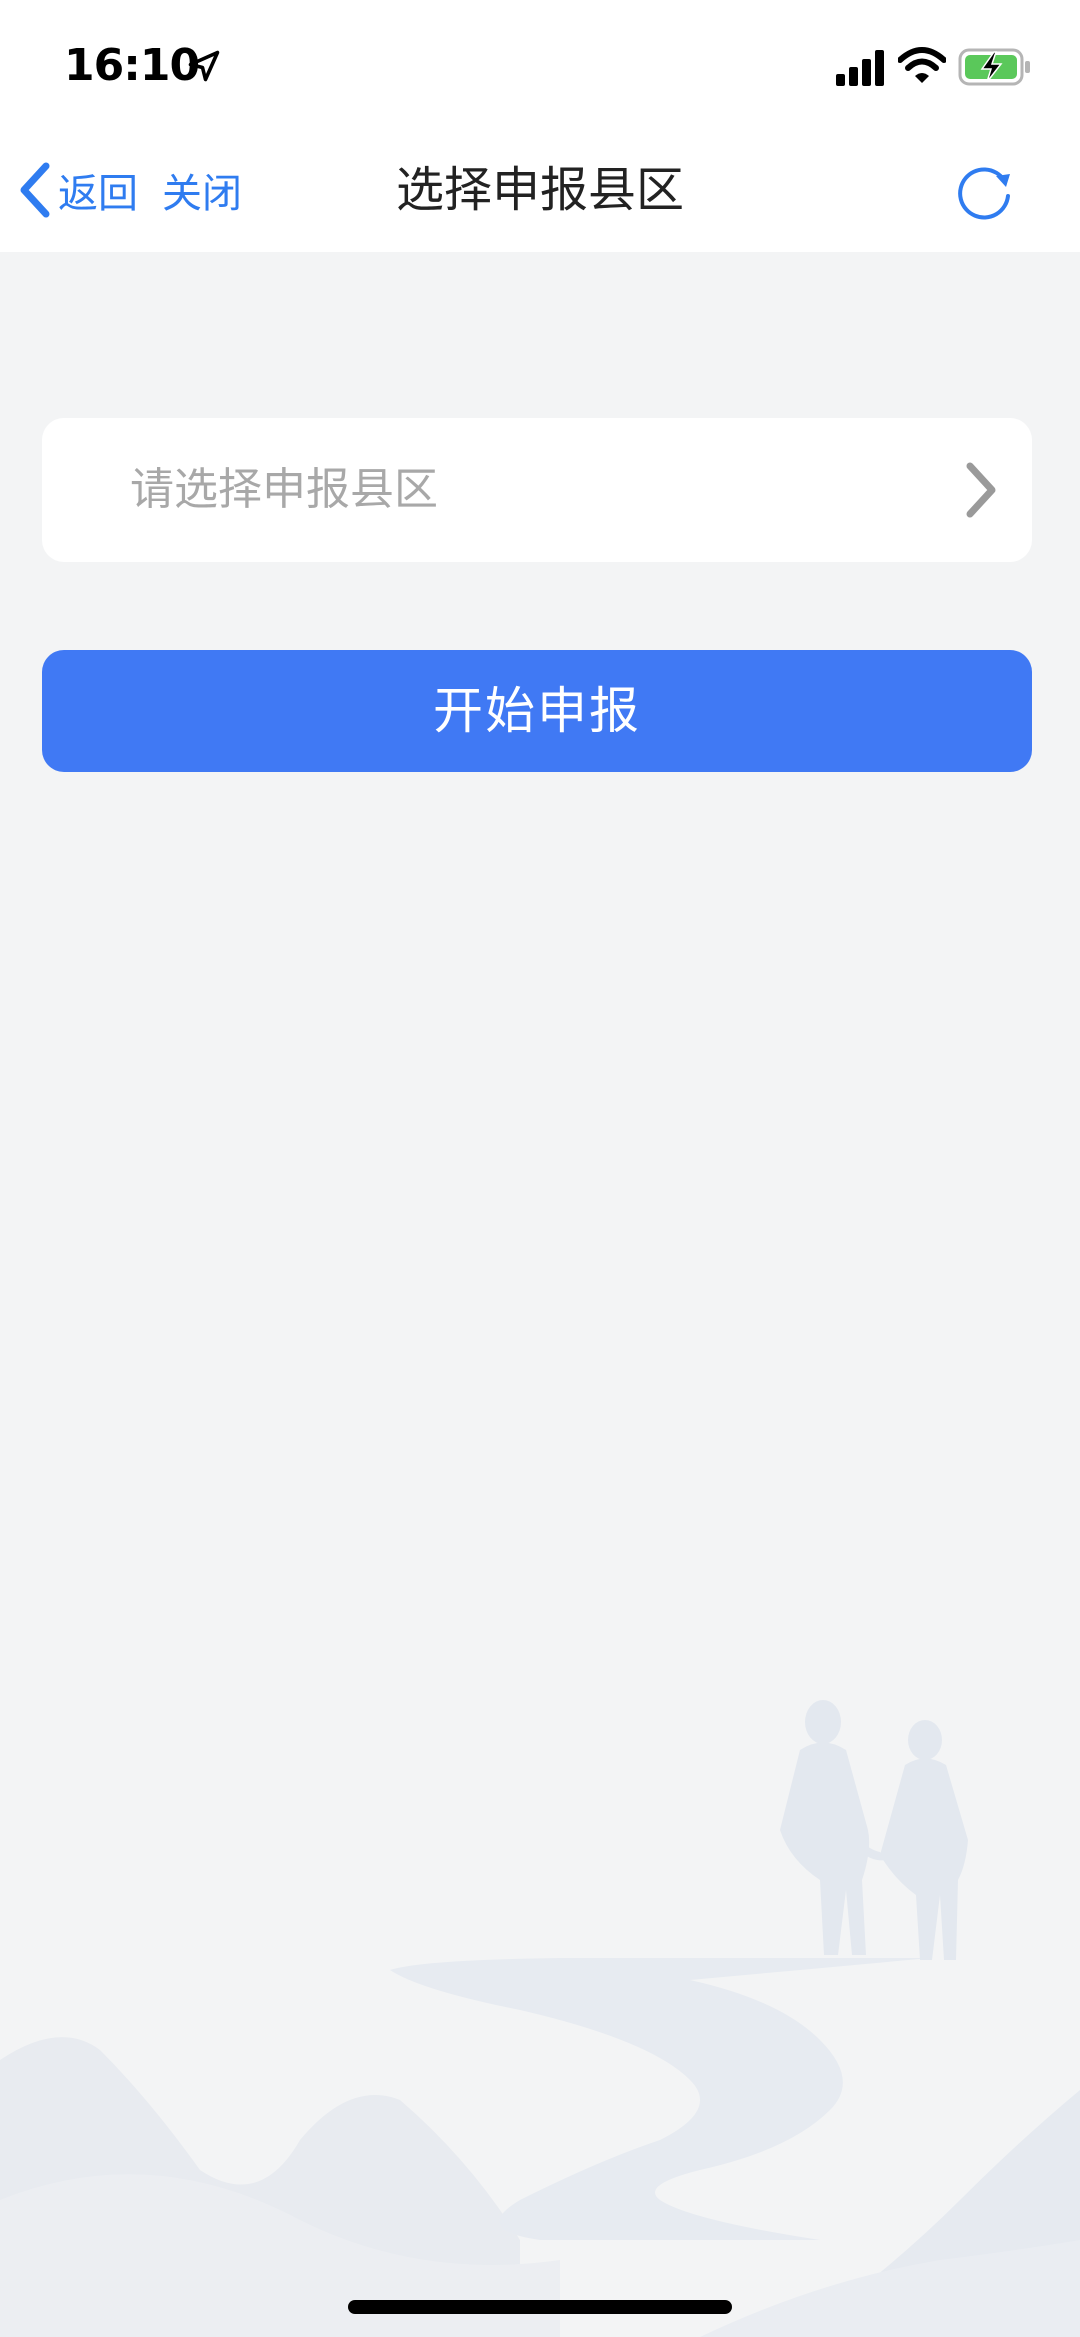 Image resolution: width=1080 pixels, height=2337 pixels. What do you see at coordinates (994, 67) in the screenshot?
I see `battery-charging-icon` at bounding box center [994, 67].